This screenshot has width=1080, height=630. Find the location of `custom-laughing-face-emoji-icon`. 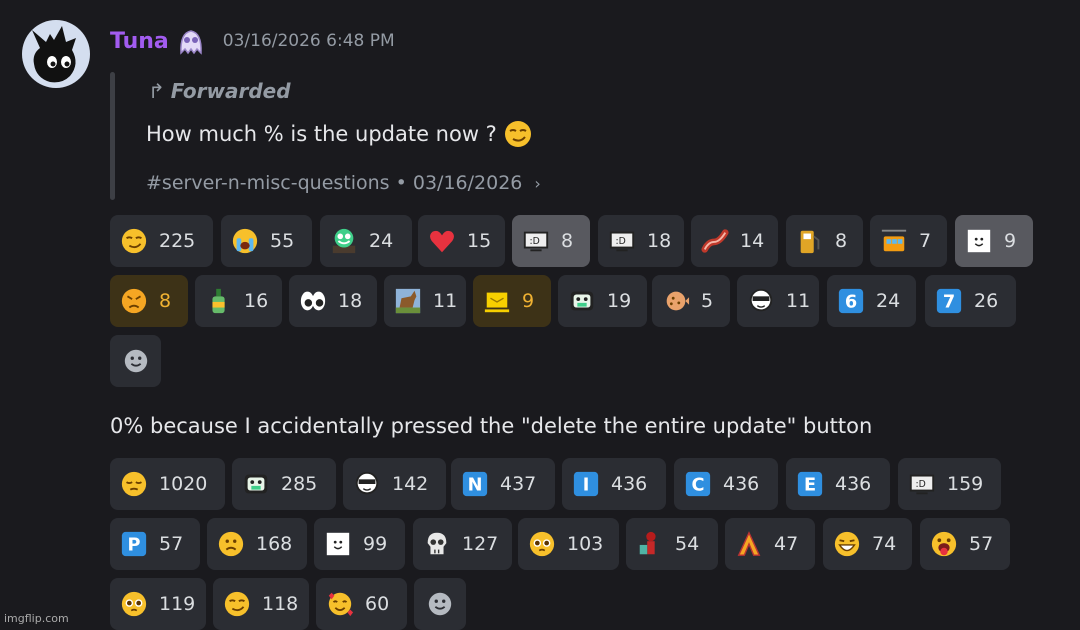

custom-laughing-face-emoji-icon is located at coordinates (847, 544).